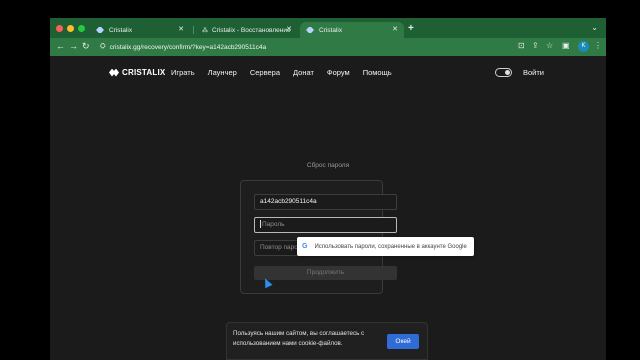 The height and width of the screenshot is (360, 640). I want to click on toggle-knob, so click(507, 72).